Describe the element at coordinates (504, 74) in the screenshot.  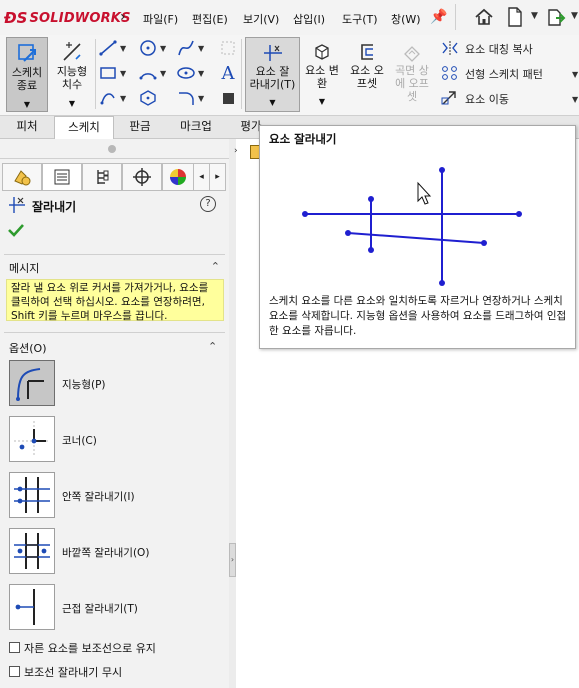
I see `linear-pattern-label: 선형 스케치 패턴` at that location.